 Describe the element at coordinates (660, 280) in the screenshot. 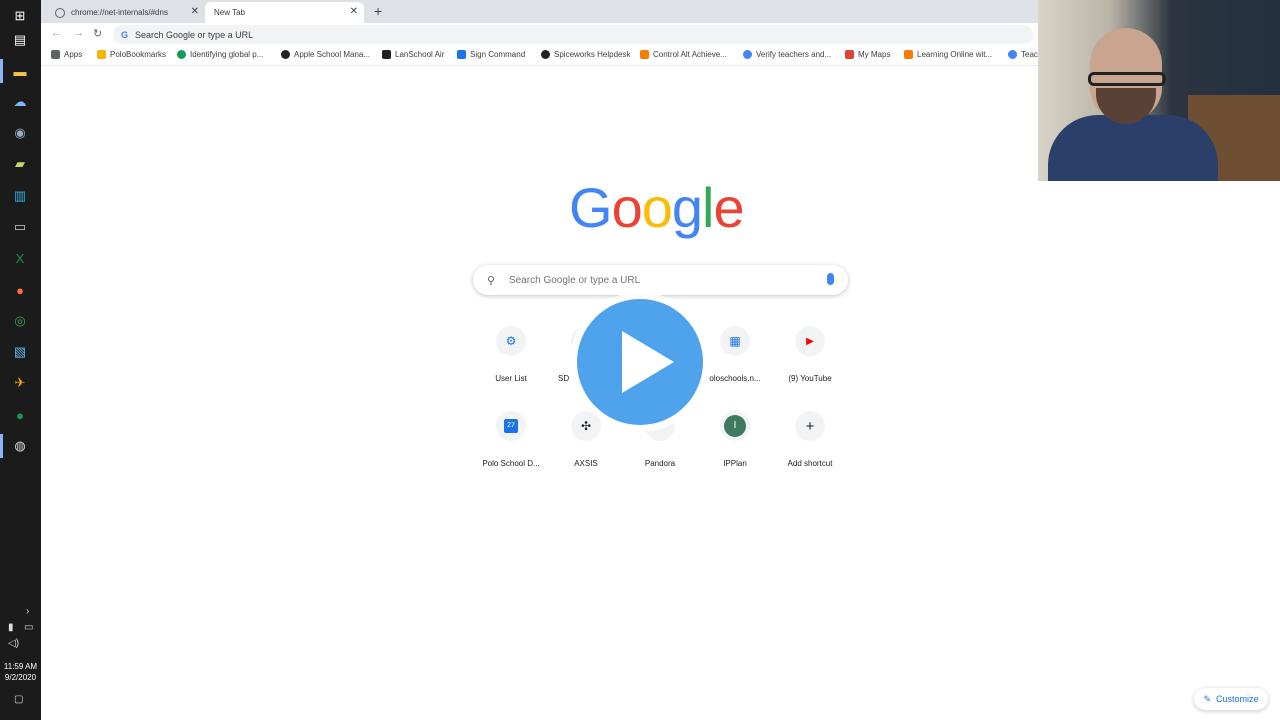

I see `ntp-search-box: ⚲ Search Google or type a URL` at that location.